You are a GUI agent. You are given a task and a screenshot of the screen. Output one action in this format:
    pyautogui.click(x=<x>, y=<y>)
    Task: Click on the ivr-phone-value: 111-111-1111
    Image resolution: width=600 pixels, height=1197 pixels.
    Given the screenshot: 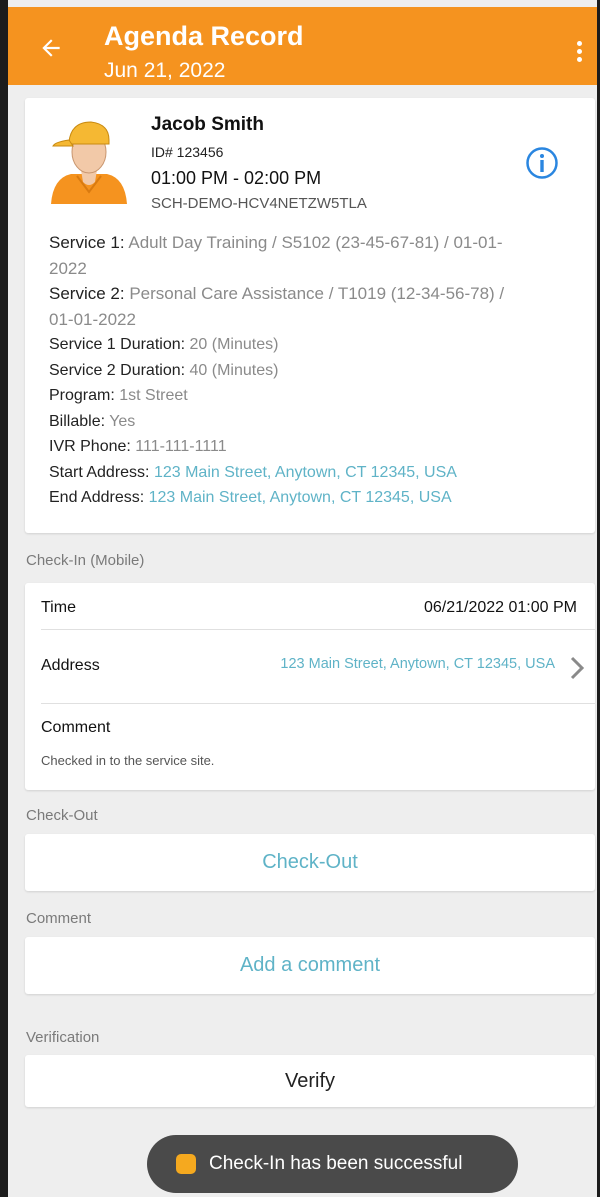 What is the action you would take?
    pyautogui.click(x=181, y=446)
    